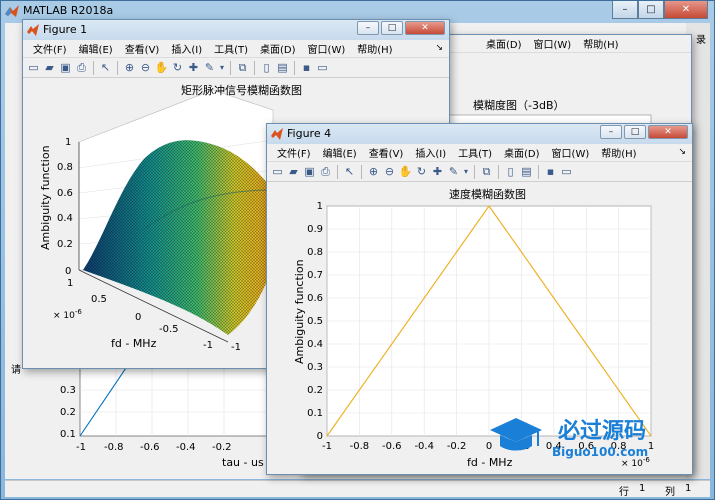 The height and width of the screenshot is (500, 715). Describe the element at coordinates (340, 152) in the screenshot. I see `fig4-menu-edit: 编辑(E)` at that location.